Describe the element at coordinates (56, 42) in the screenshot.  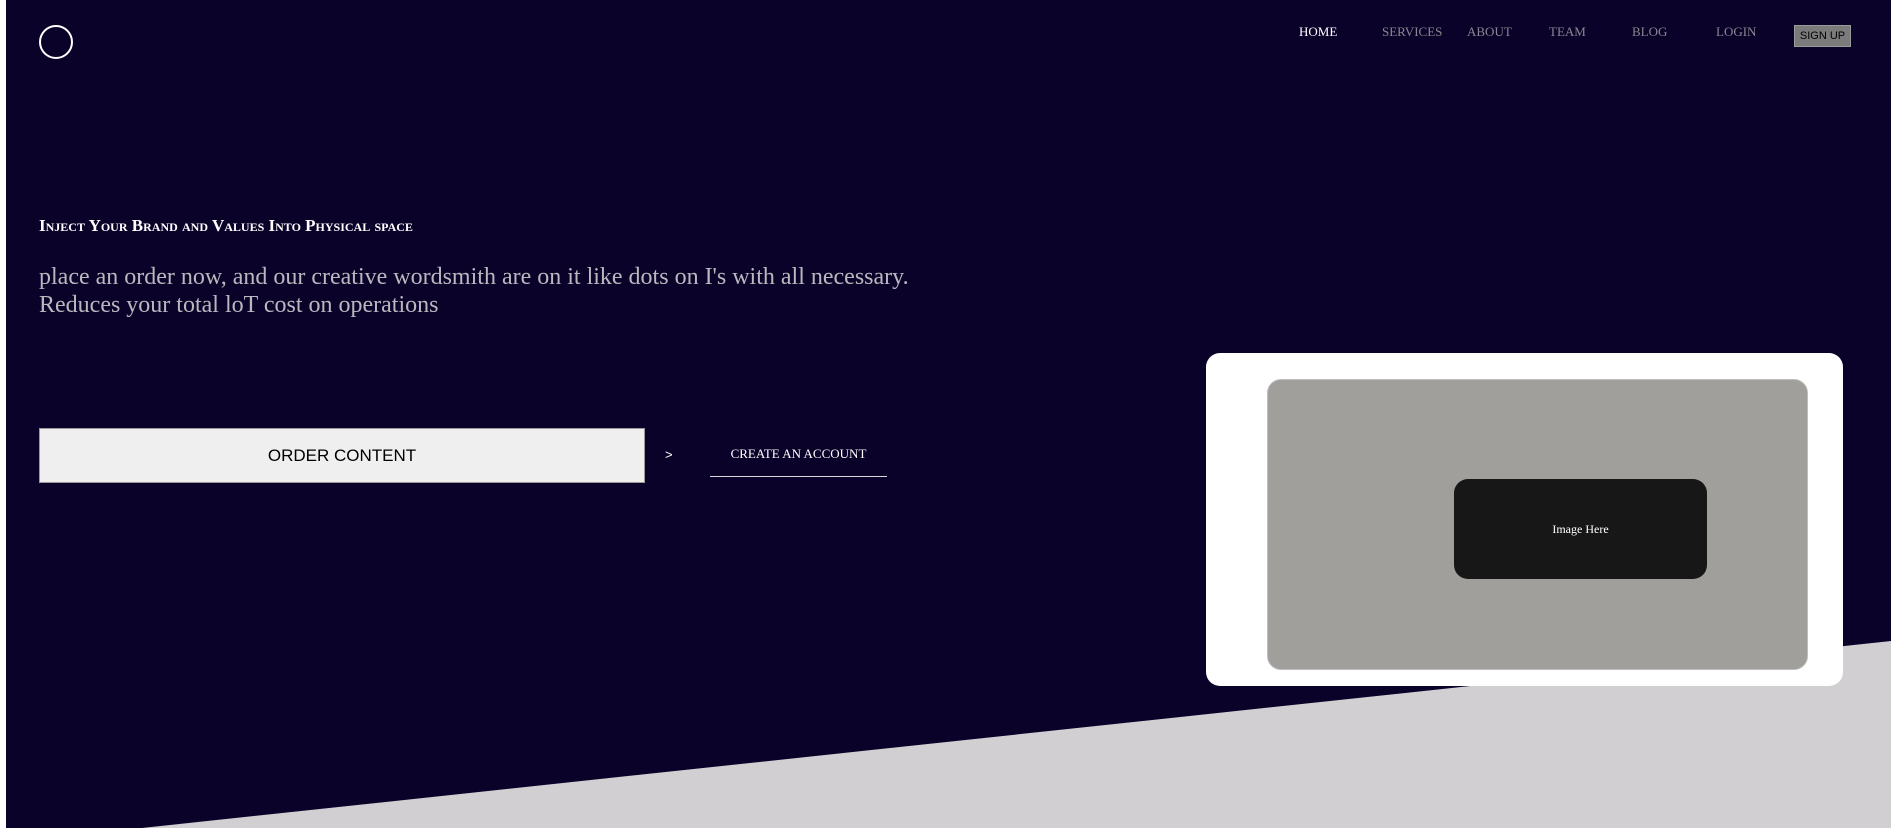
I see `logo-circle-icon` at that location.